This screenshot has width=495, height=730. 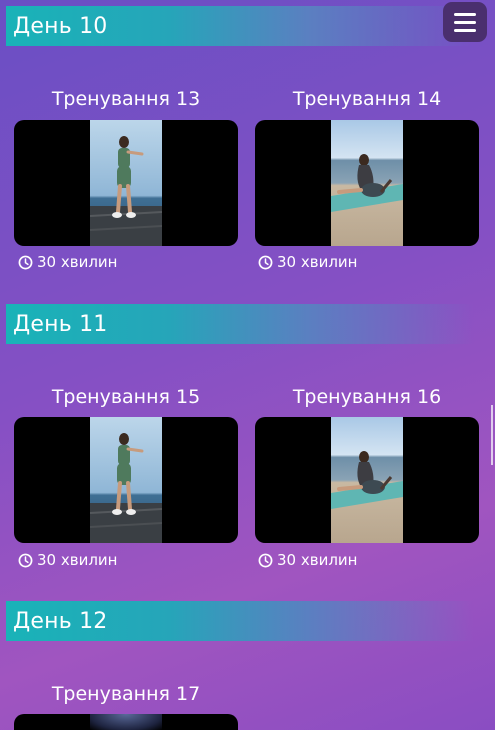 I want to click on day-header: День 12, so click(x=240, y=621).